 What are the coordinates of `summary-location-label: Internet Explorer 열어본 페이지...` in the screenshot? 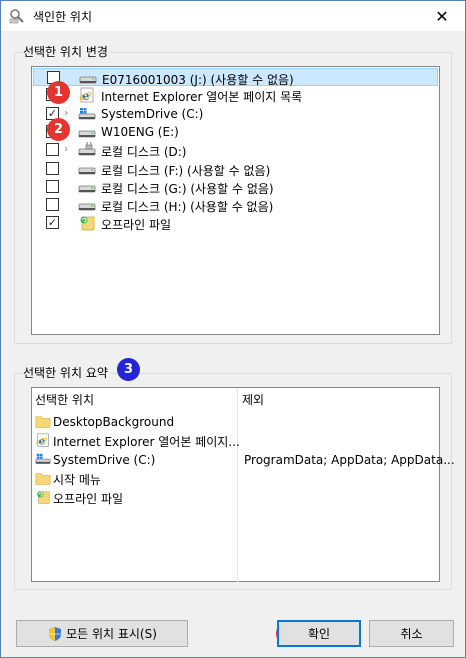 It's located at (146, 441).